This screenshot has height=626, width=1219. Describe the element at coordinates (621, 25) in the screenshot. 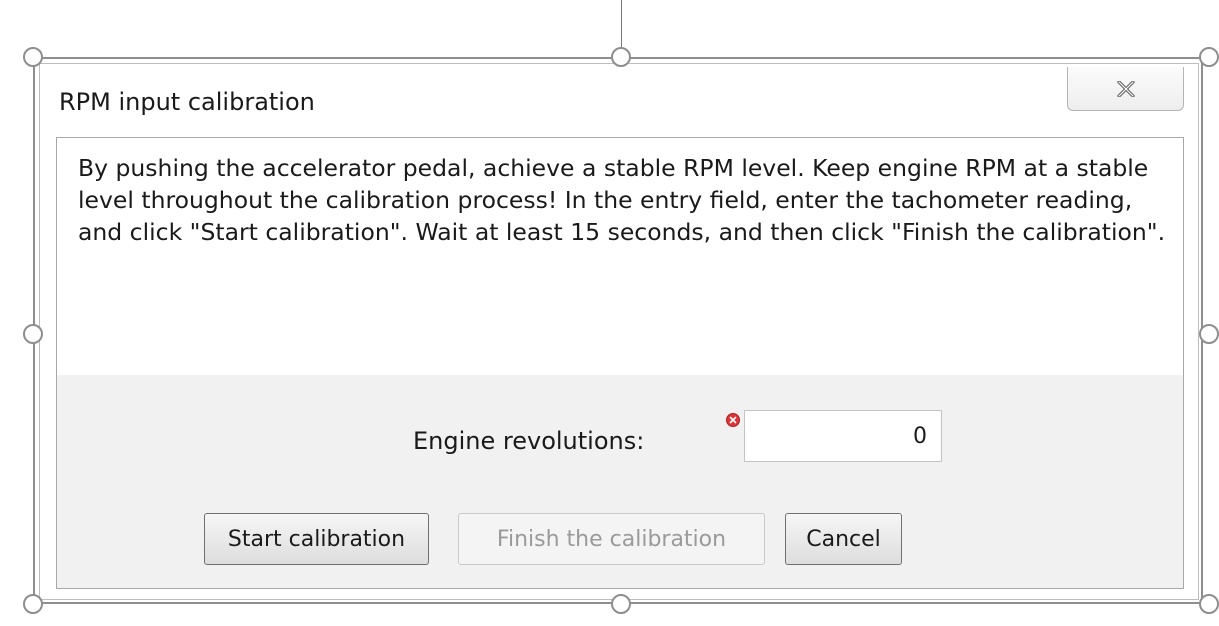

I see `connector-line` at that location.